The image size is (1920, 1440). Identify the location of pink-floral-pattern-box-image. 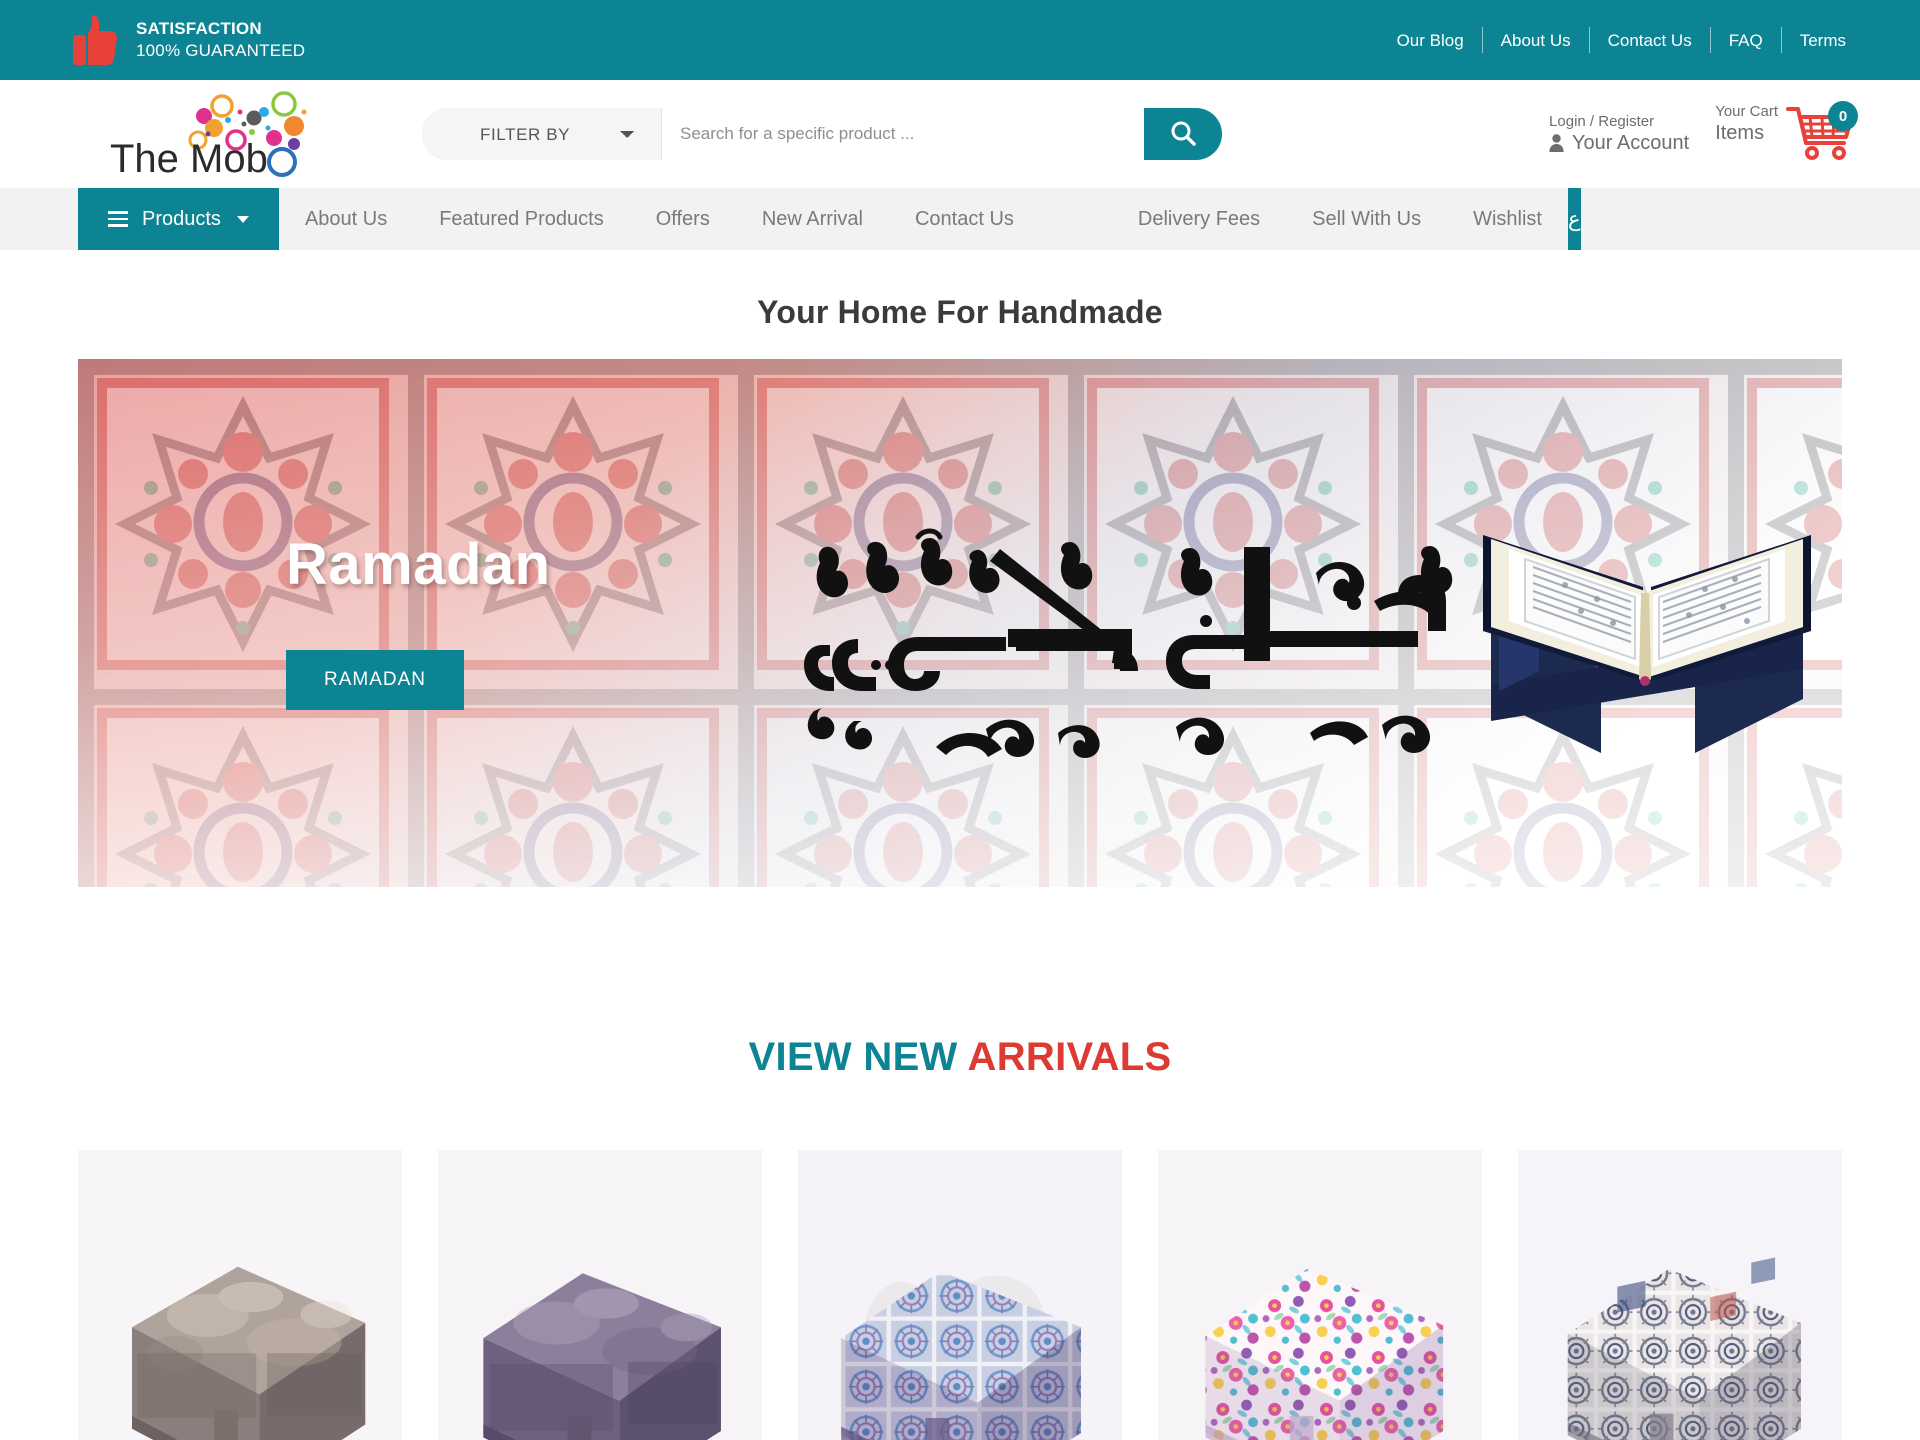
(1320, 1295).